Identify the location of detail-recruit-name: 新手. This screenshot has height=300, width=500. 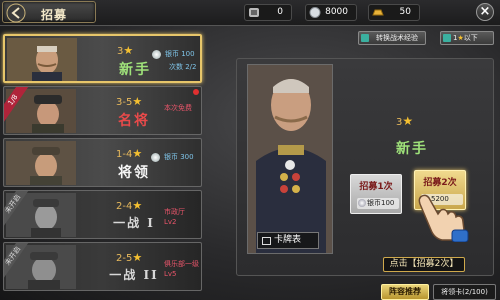
(412, 149).